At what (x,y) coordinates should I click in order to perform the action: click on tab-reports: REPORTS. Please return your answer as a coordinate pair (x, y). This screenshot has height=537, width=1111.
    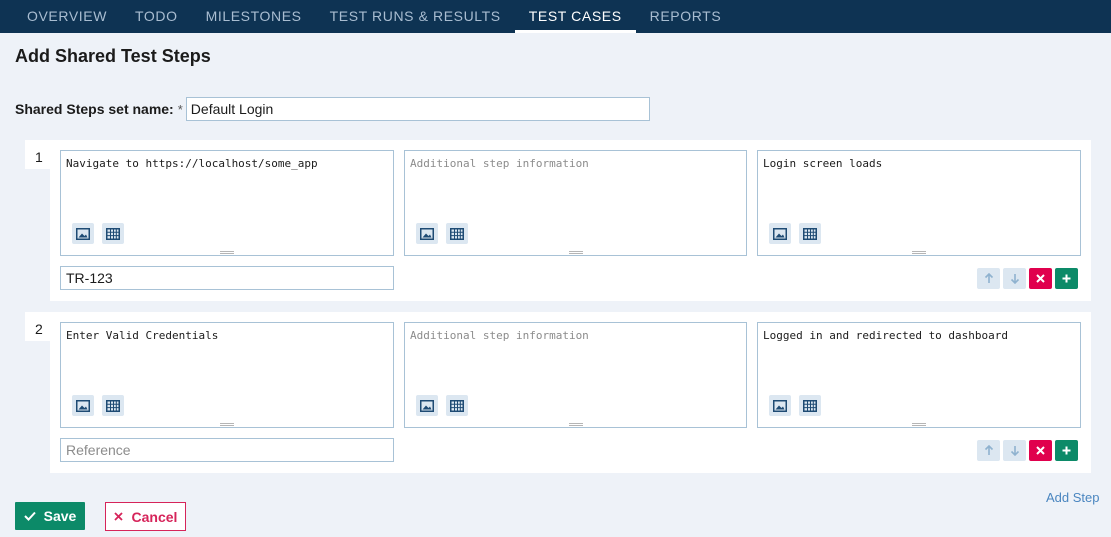
    Looking at the image, I should click on (686, 16).